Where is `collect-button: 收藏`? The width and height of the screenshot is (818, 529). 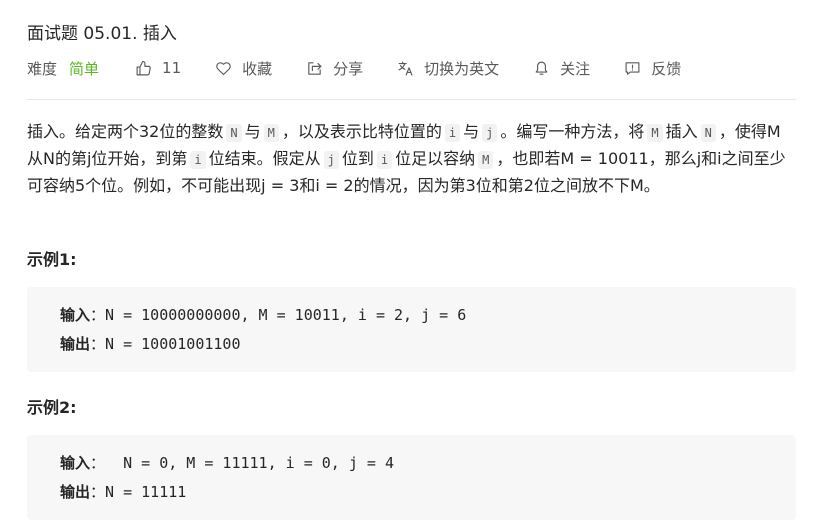 collect-button: 收藏 is located at coordinates (243, 68).